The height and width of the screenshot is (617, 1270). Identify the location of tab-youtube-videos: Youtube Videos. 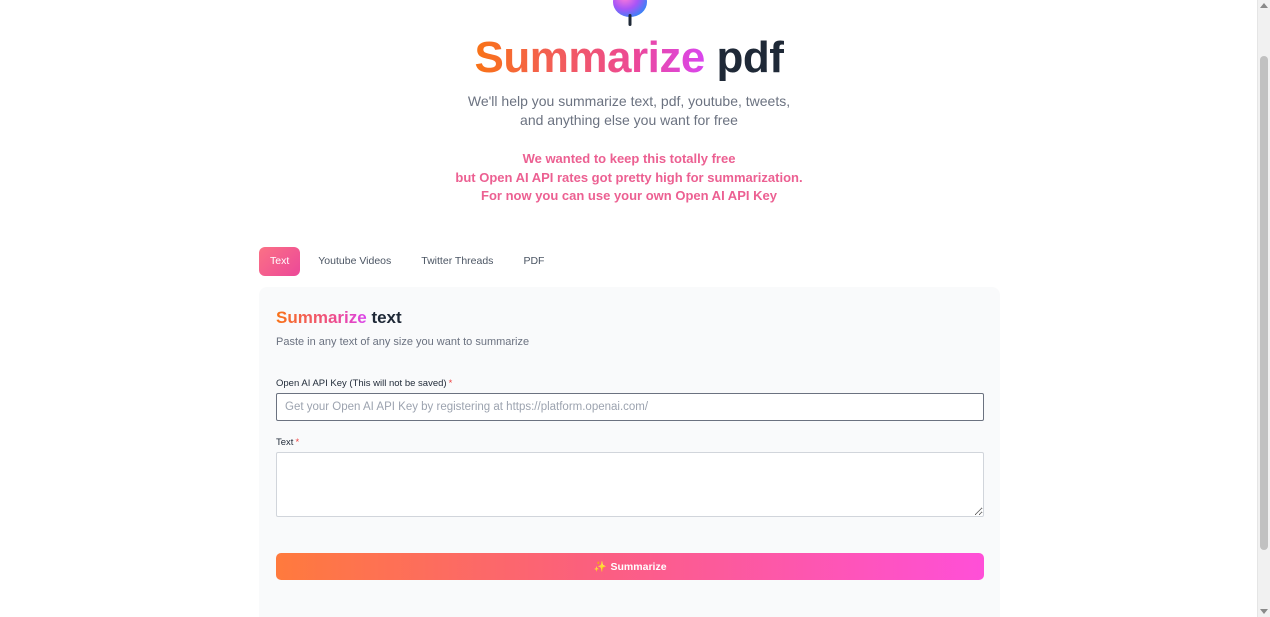
(354, 261).